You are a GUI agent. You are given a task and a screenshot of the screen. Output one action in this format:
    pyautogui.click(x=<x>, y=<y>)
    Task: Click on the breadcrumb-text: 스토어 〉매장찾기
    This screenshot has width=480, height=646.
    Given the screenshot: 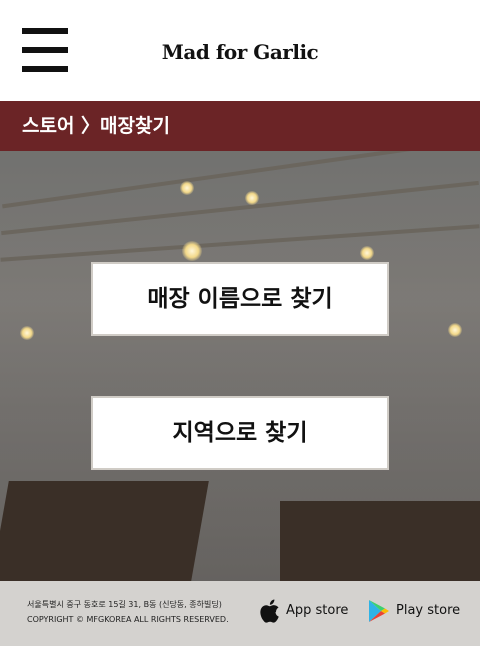 What is the action you would take?
    pyautogui.click(x=96, y=126)
    